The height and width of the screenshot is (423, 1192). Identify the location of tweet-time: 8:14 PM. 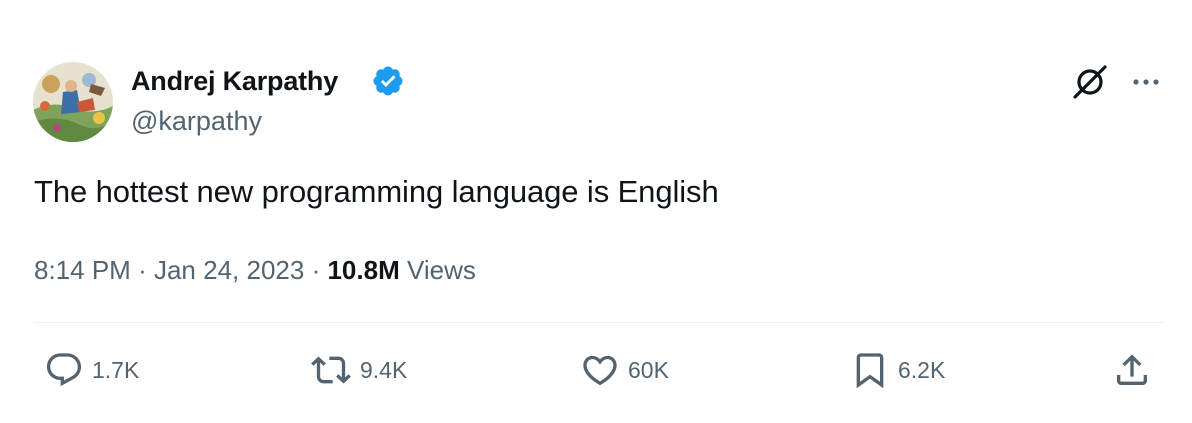
(82, 270).